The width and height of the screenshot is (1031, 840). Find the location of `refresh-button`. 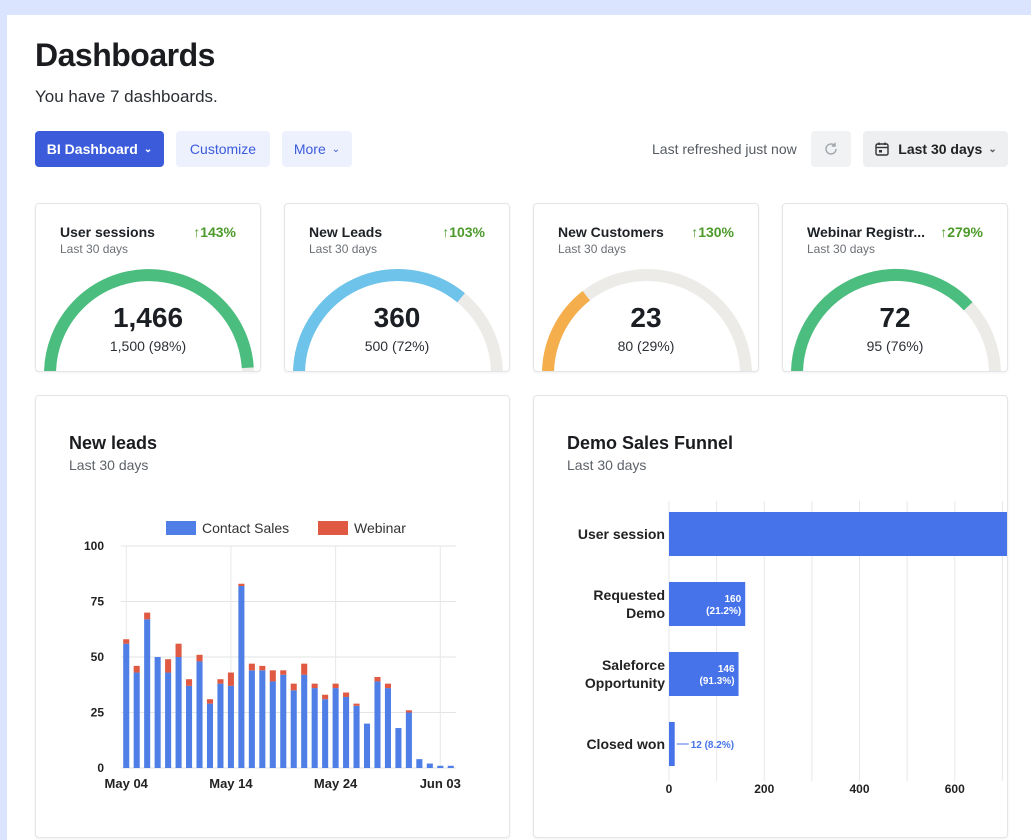

refresh-button is located at coordinates (831, 149).